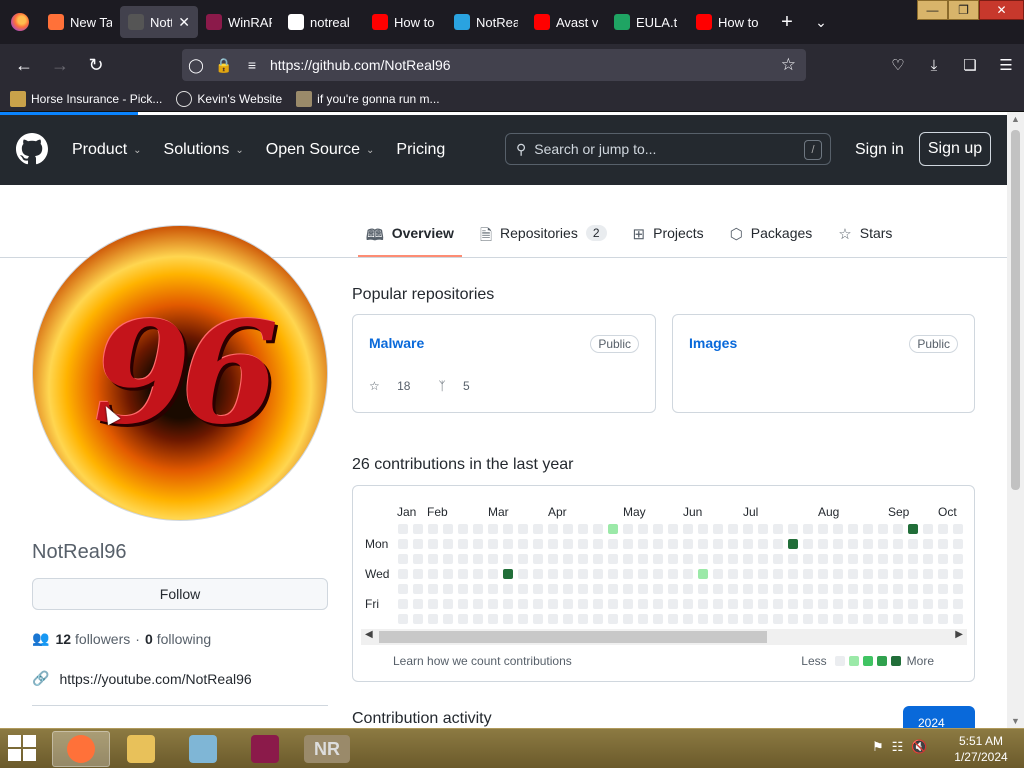  Describe the element at coordinates (327, 749) in the screenshot. I see `taskbar-app-nr: NR` at that location.